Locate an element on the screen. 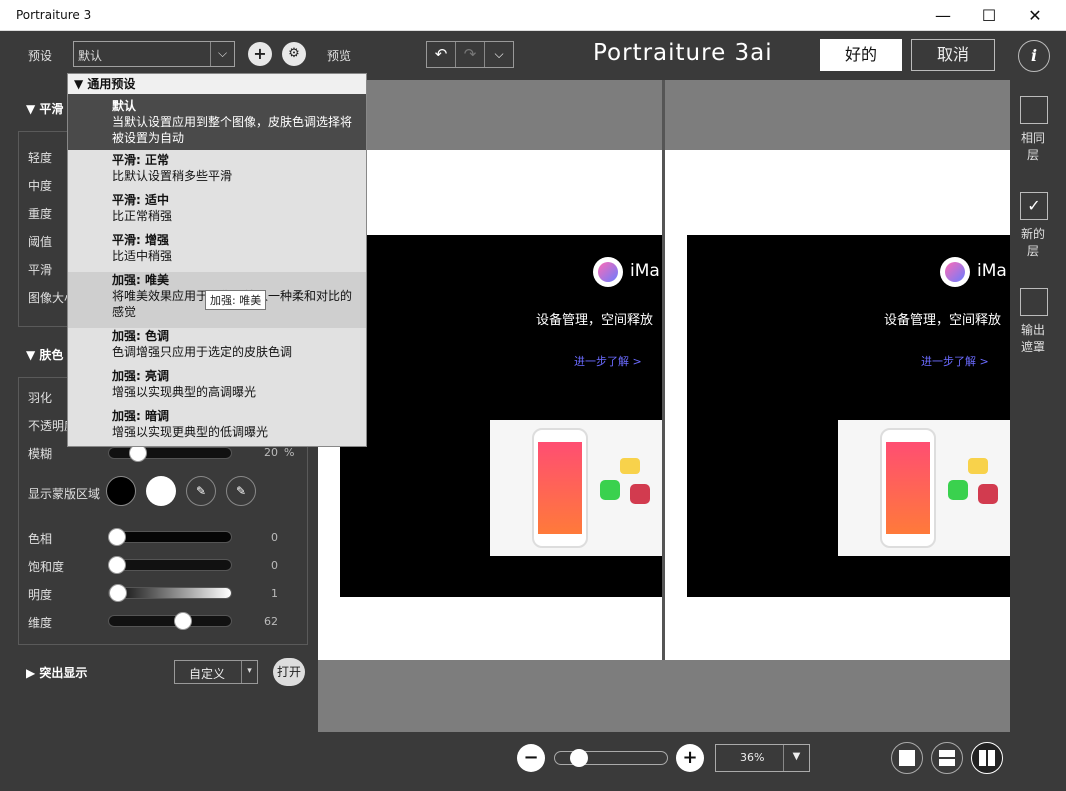 The height and width of the screenshot is (791, 1066). hue-slider-knob is located at coordinates (117, 537).